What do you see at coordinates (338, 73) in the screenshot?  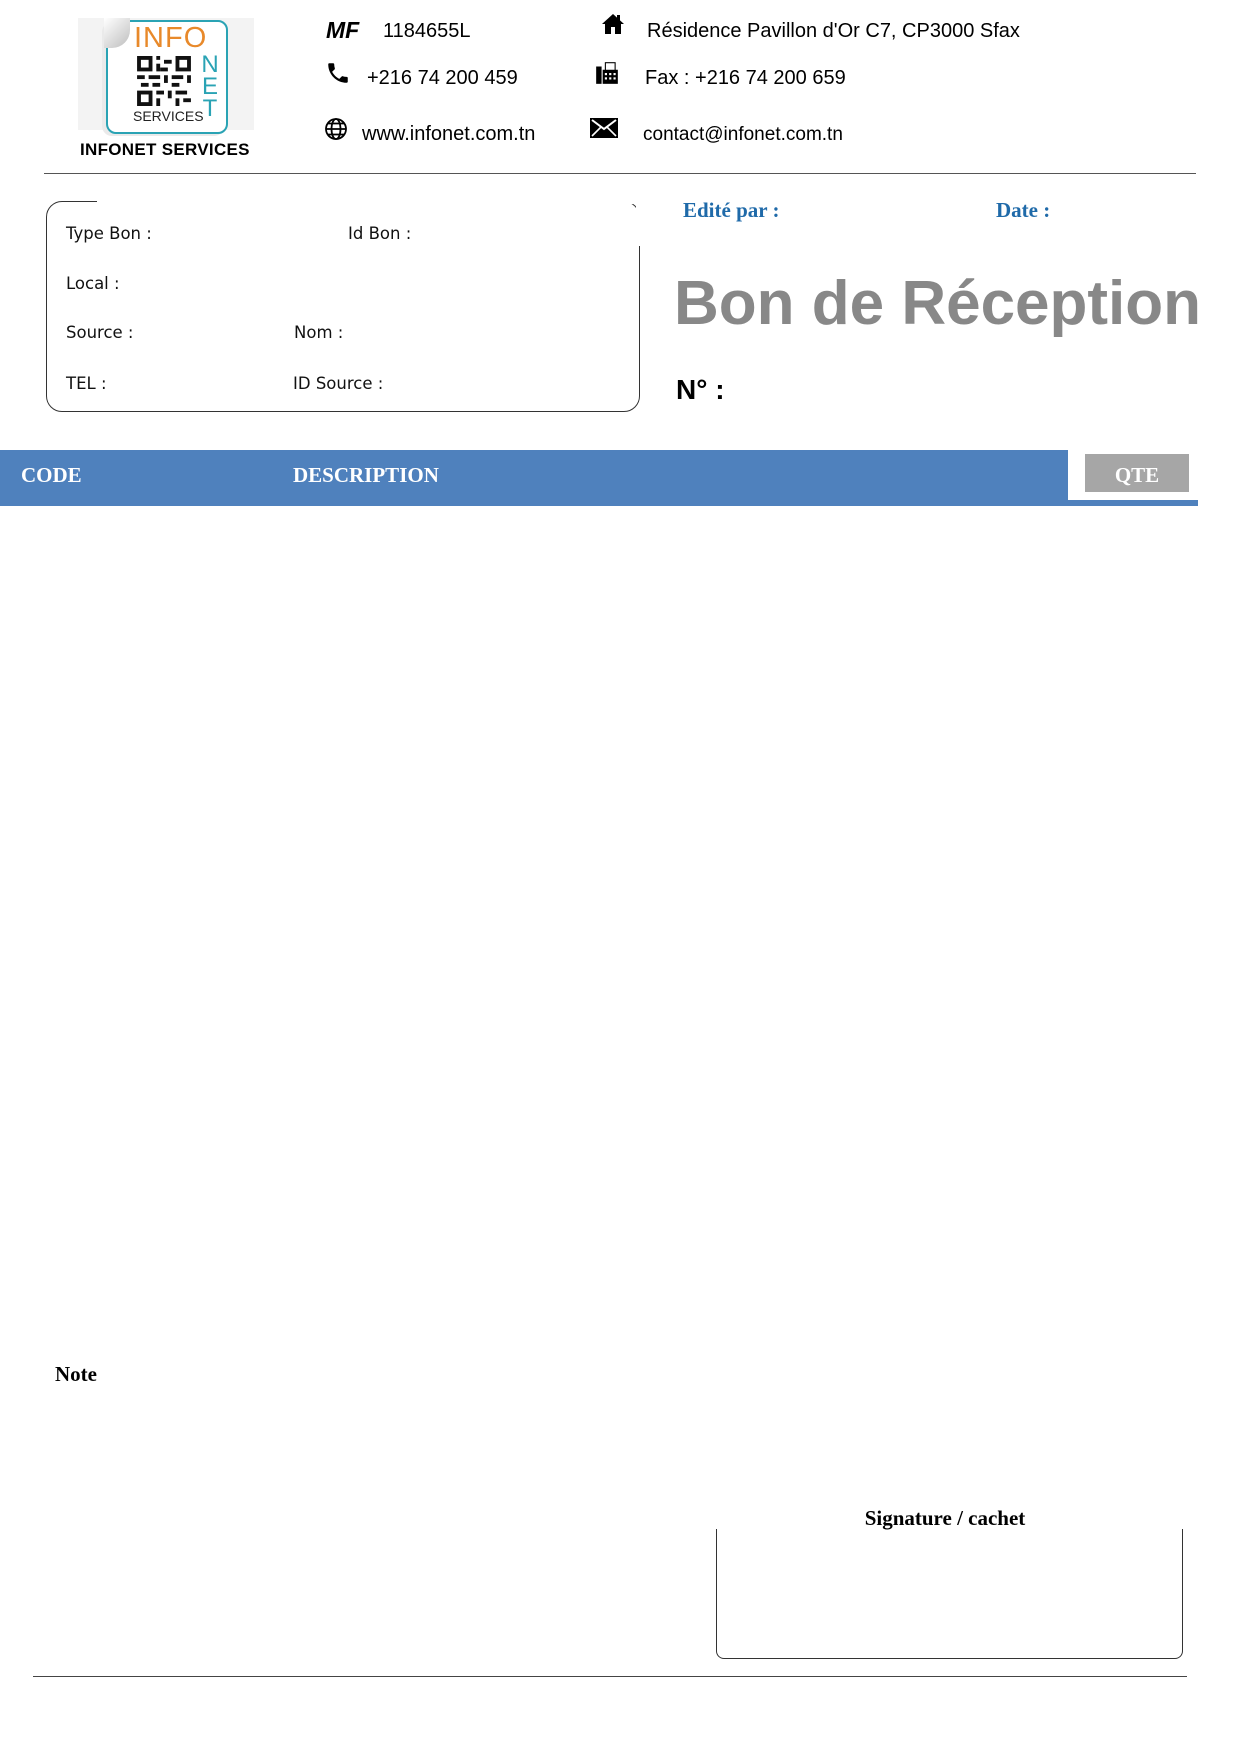 I see `phone-icon` at bounding box center [338, 73].